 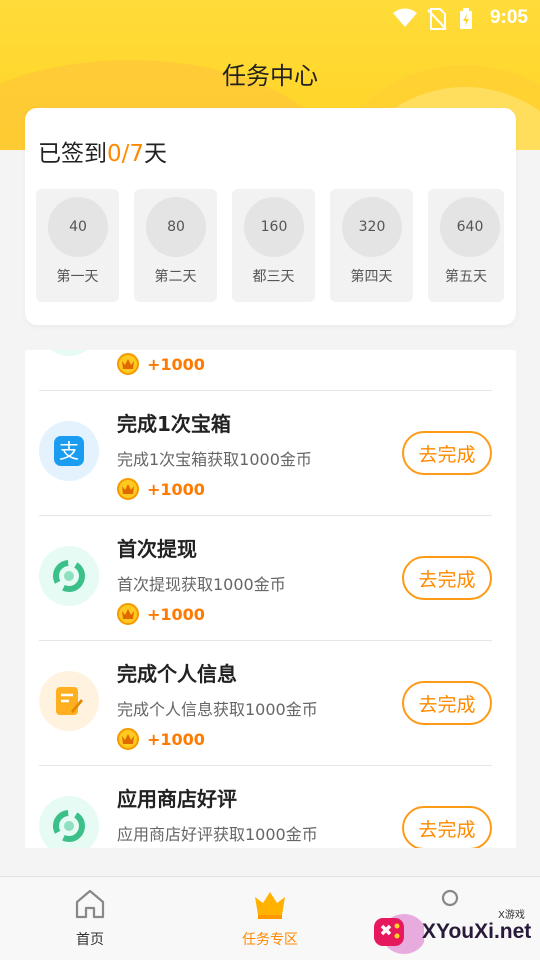 I want to click on task-name: 完成个人信息, so click(x=177, y=674).